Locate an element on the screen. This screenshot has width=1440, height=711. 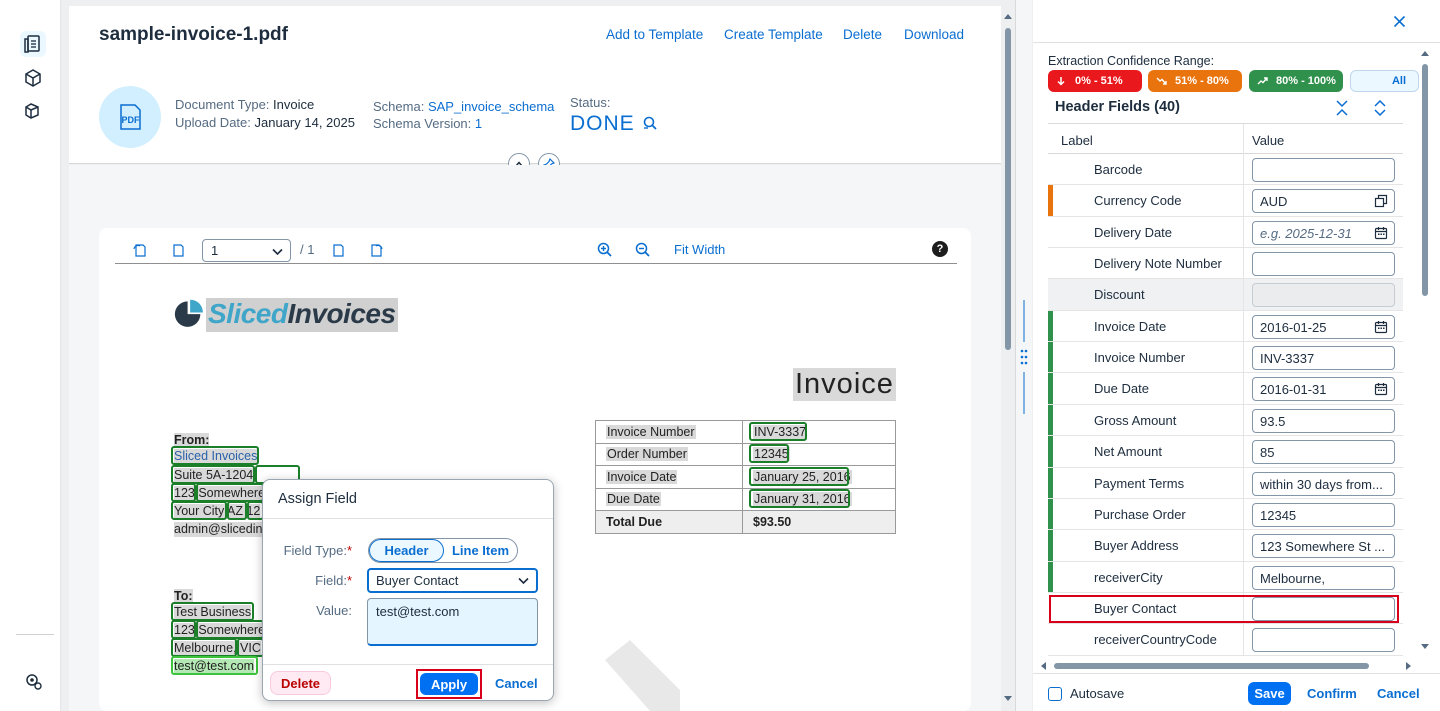
field-row: Discount is located at coordinates (1225, 295).